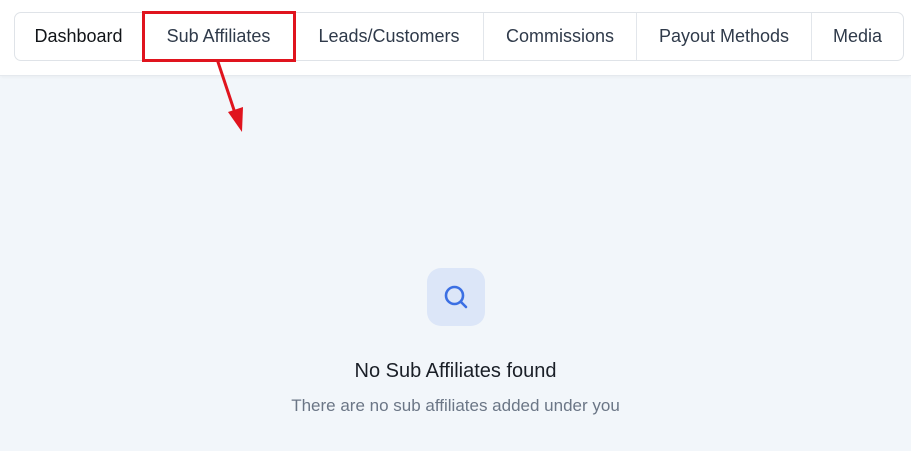 Image resolution: width=911 pixels, height=451 pixels. I want to click on empty-state-title: No Sub Affiliates found, so click(455, 371).